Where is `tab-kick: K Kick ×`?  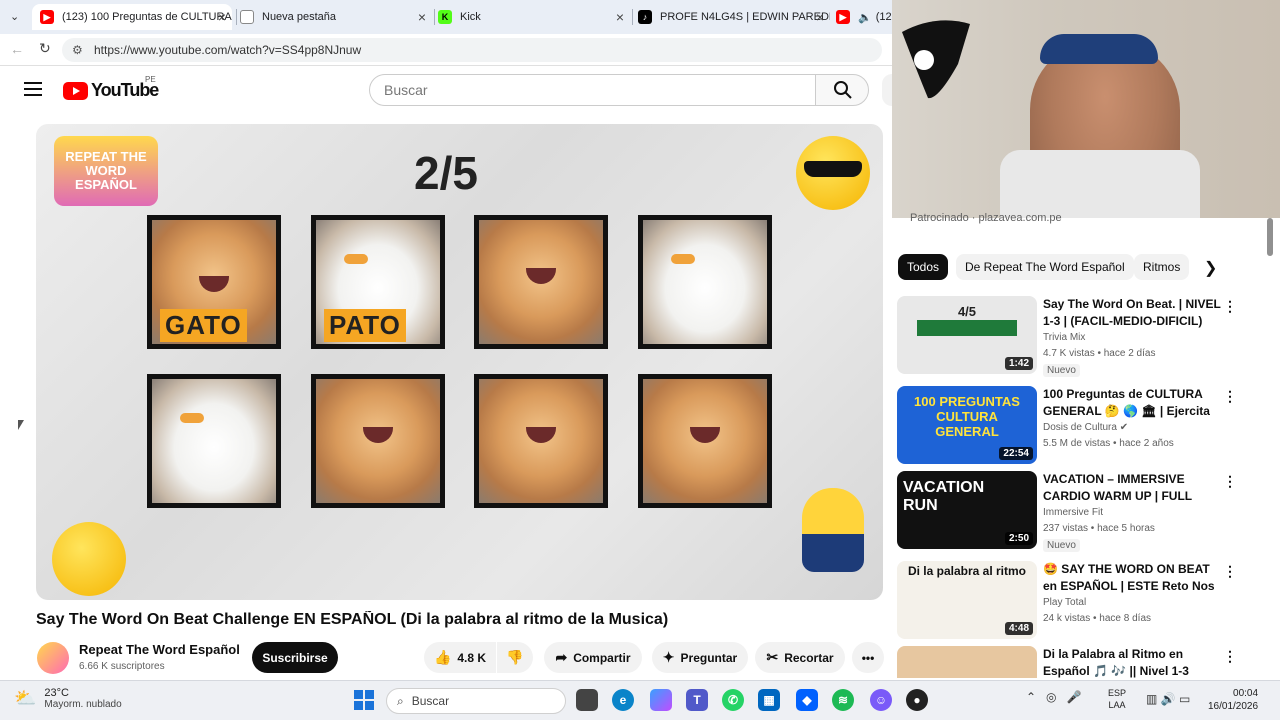
tab-kick: K Kick × is located at coordinates (532, 17).